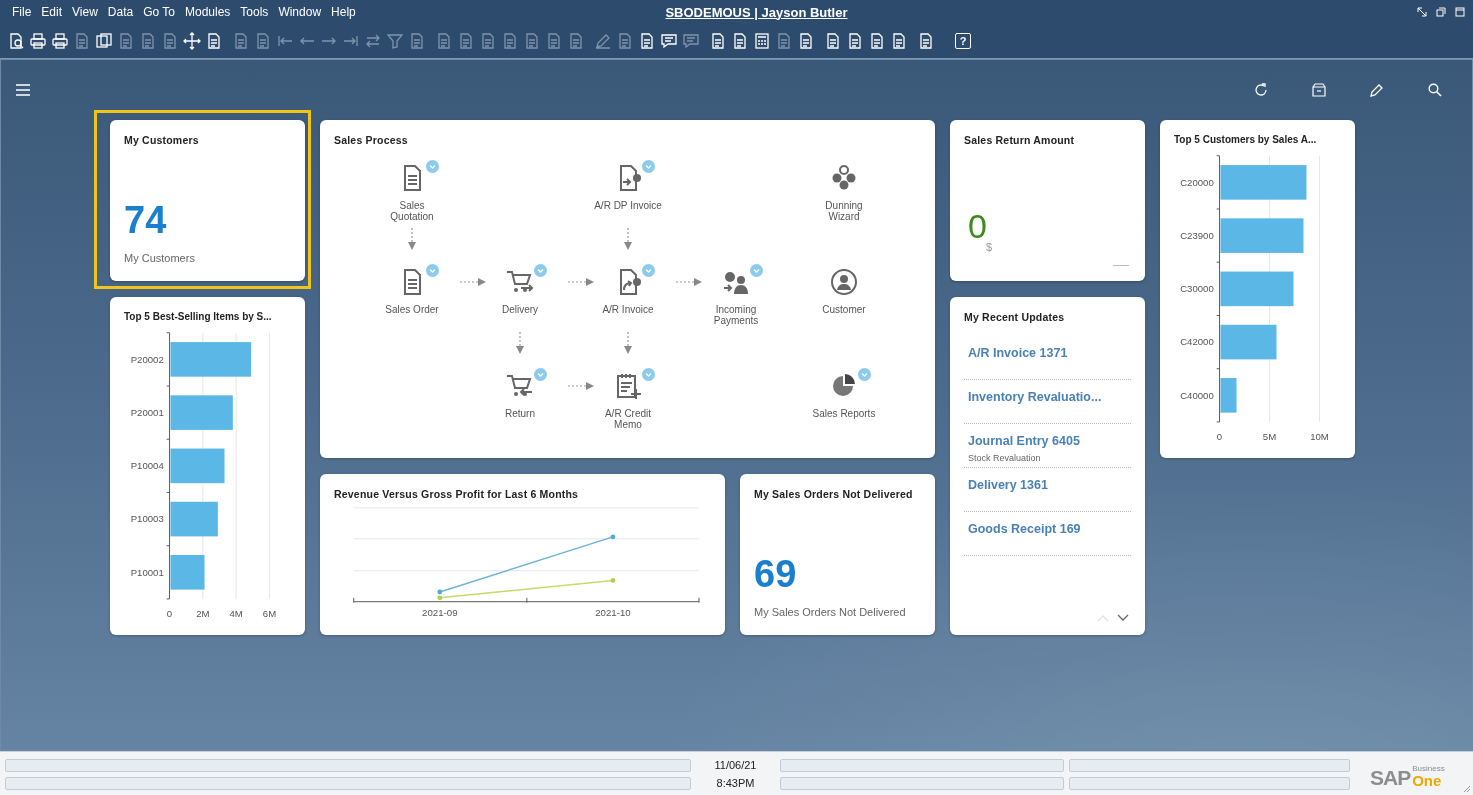  Describe the element at coordinates (343, 12) in the screenshot. I see `menu-item: Help` at that location.